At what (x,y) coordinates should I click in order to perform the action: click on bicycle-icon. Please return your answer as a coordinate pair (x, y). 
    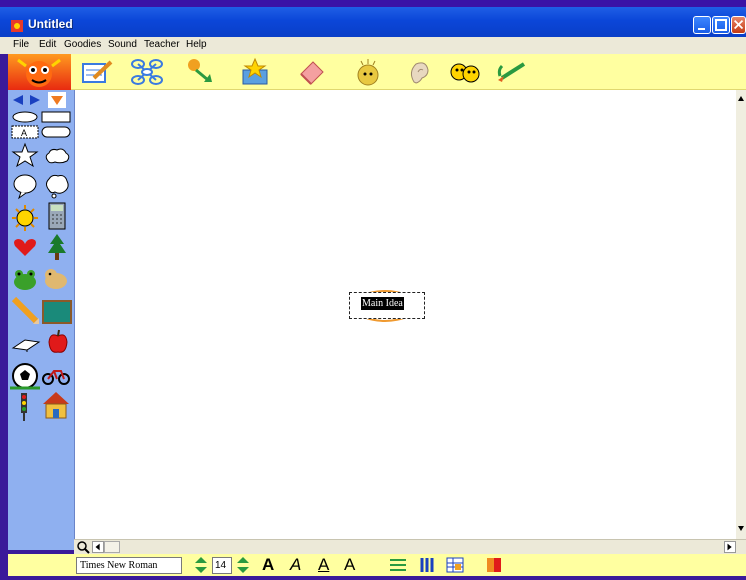
    Looking at the image, I should click on (56, 377).